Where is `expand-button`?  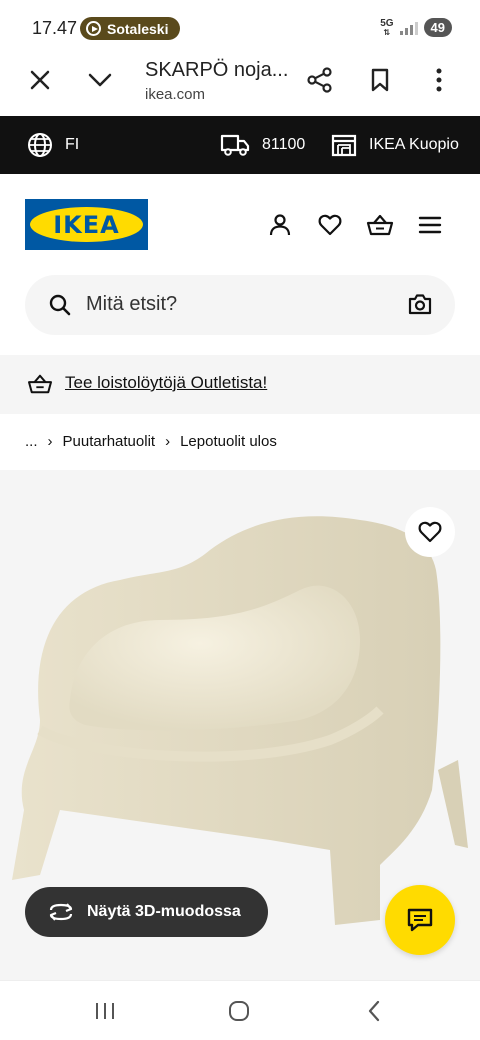 expand-button is located at coordinates (100, 80).